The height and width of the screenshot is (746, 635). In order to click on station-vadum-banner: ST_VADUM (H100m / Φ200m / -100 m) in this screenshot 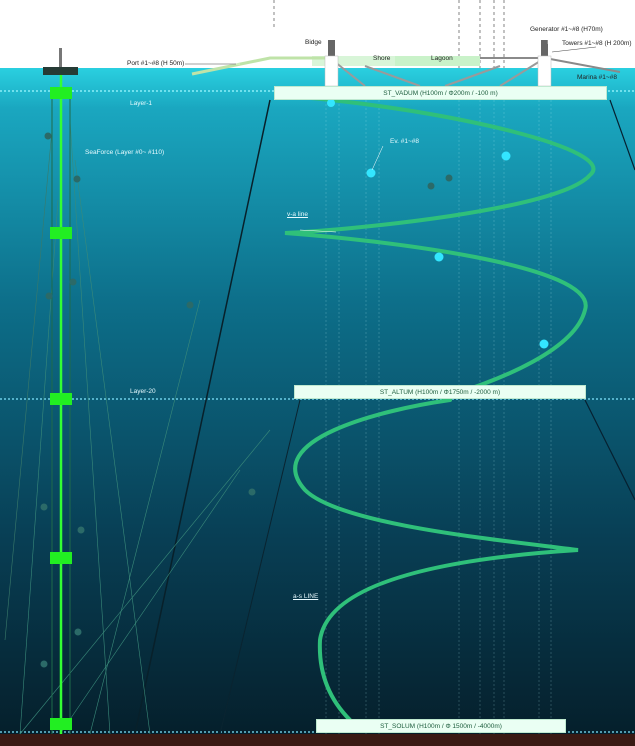, I will do `click(440, 93)`.